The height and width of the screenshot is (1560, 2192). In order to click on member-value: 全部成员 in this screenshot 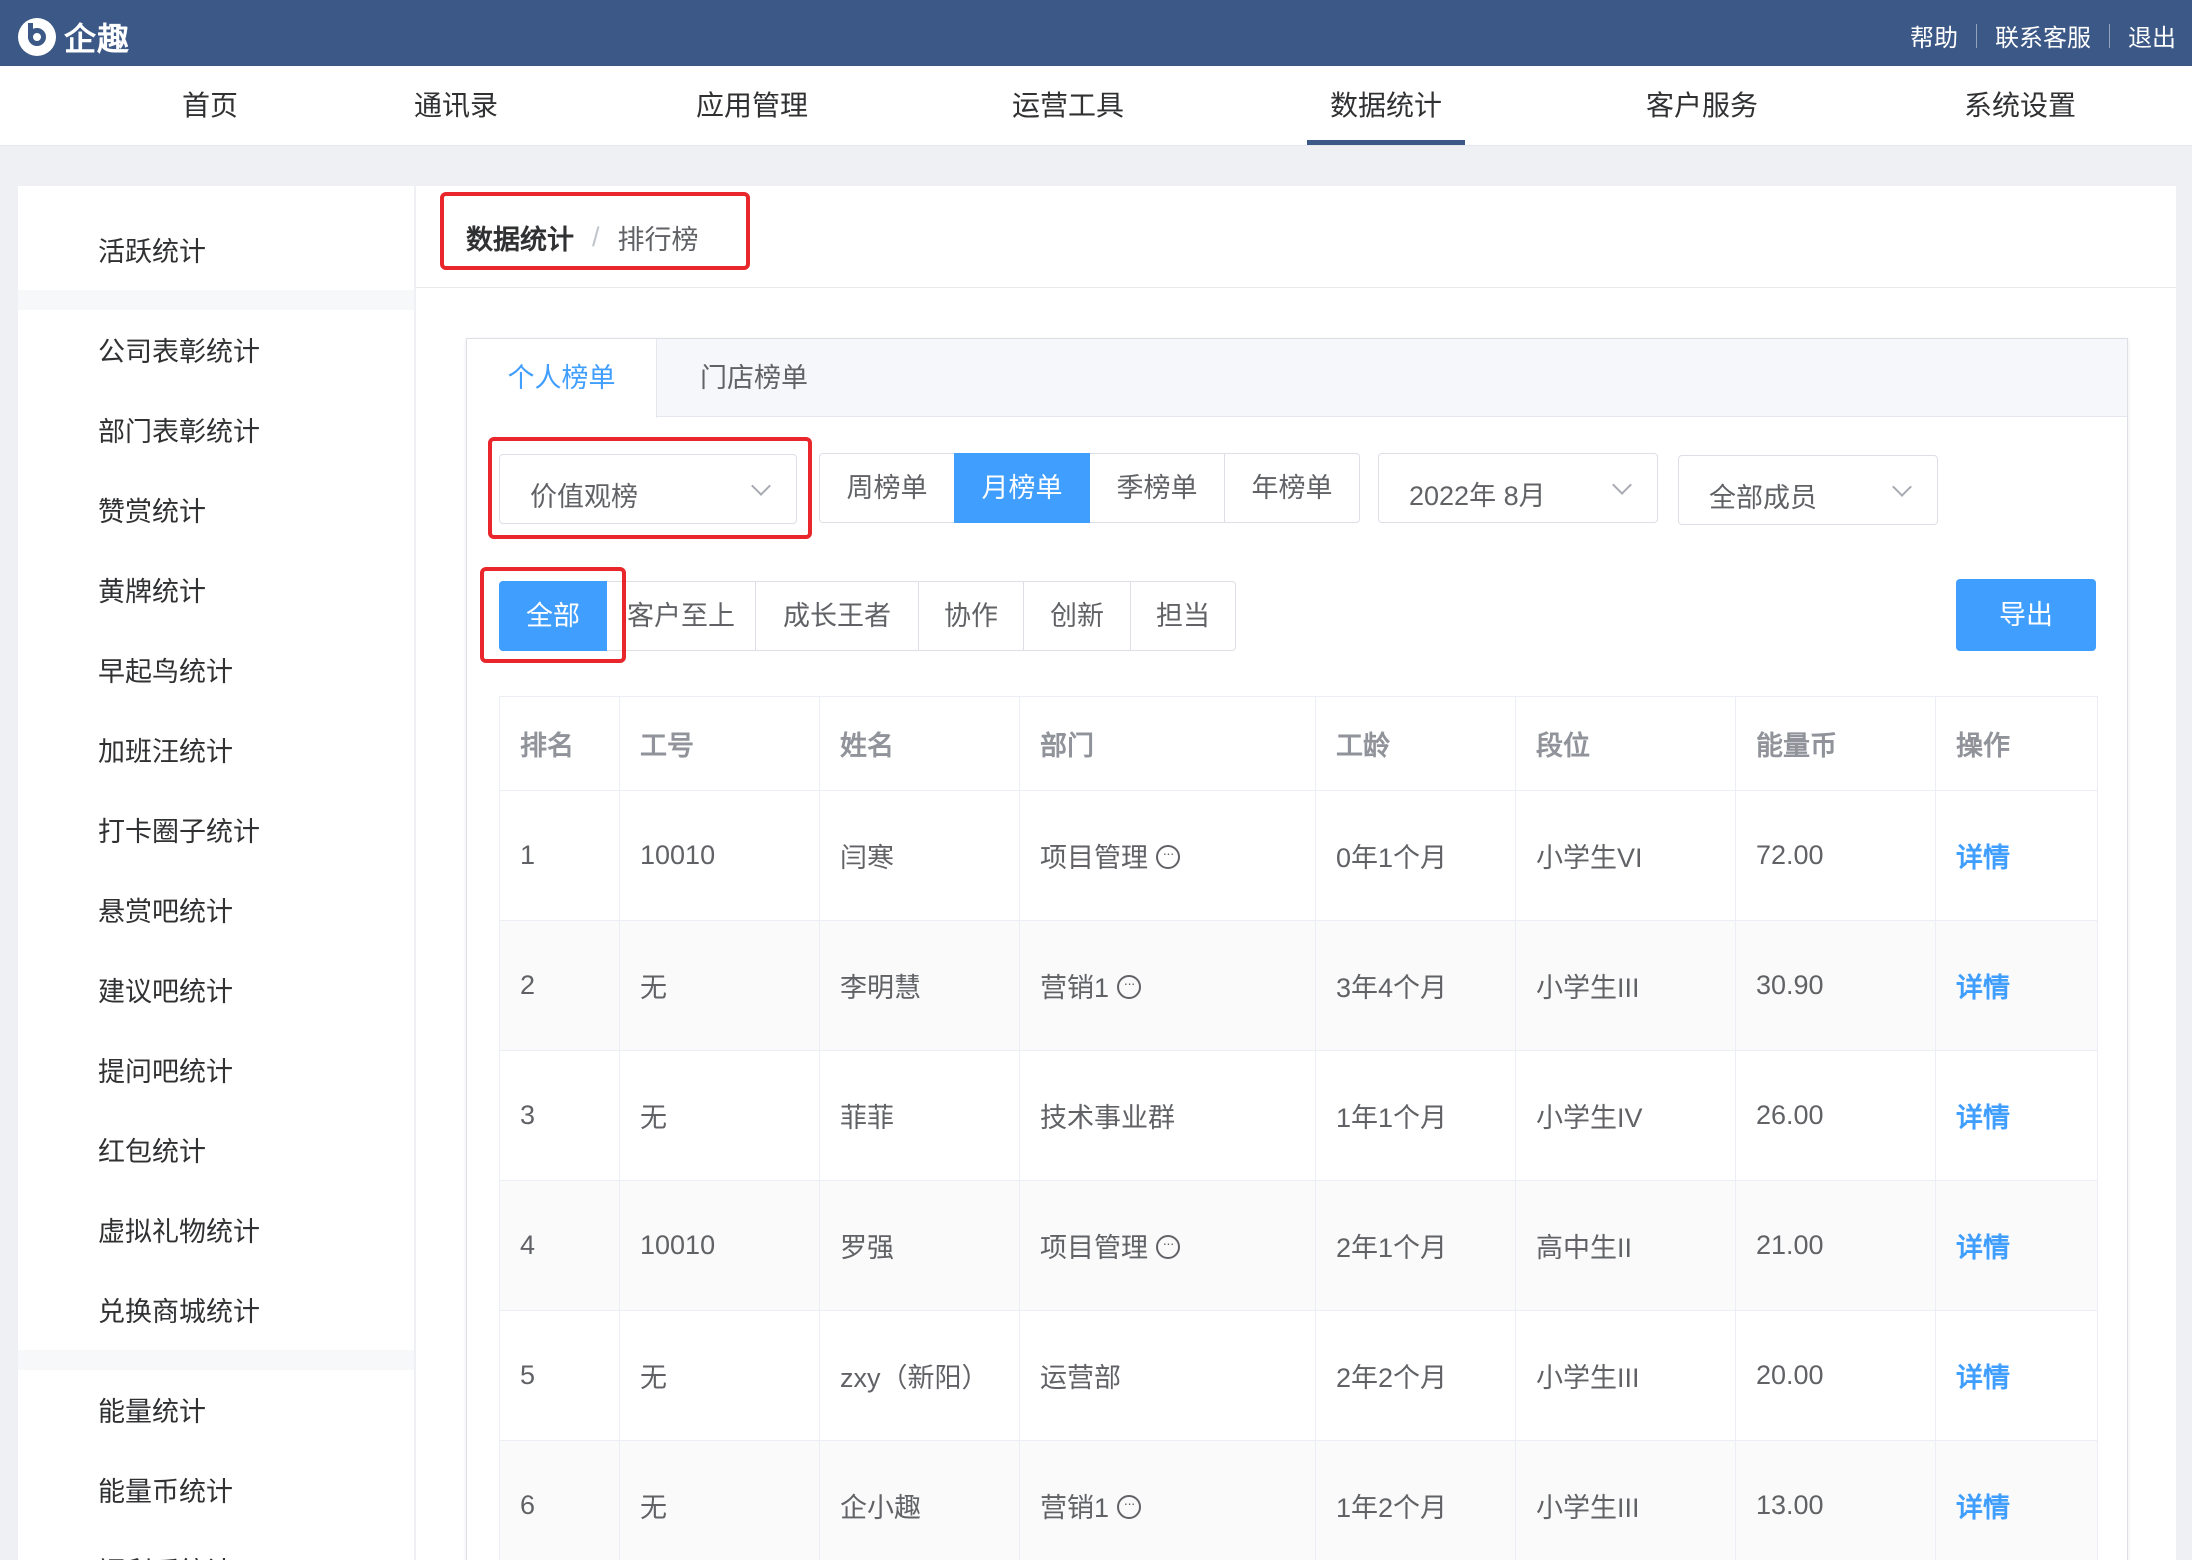, I will do `click(1763, 498)`.